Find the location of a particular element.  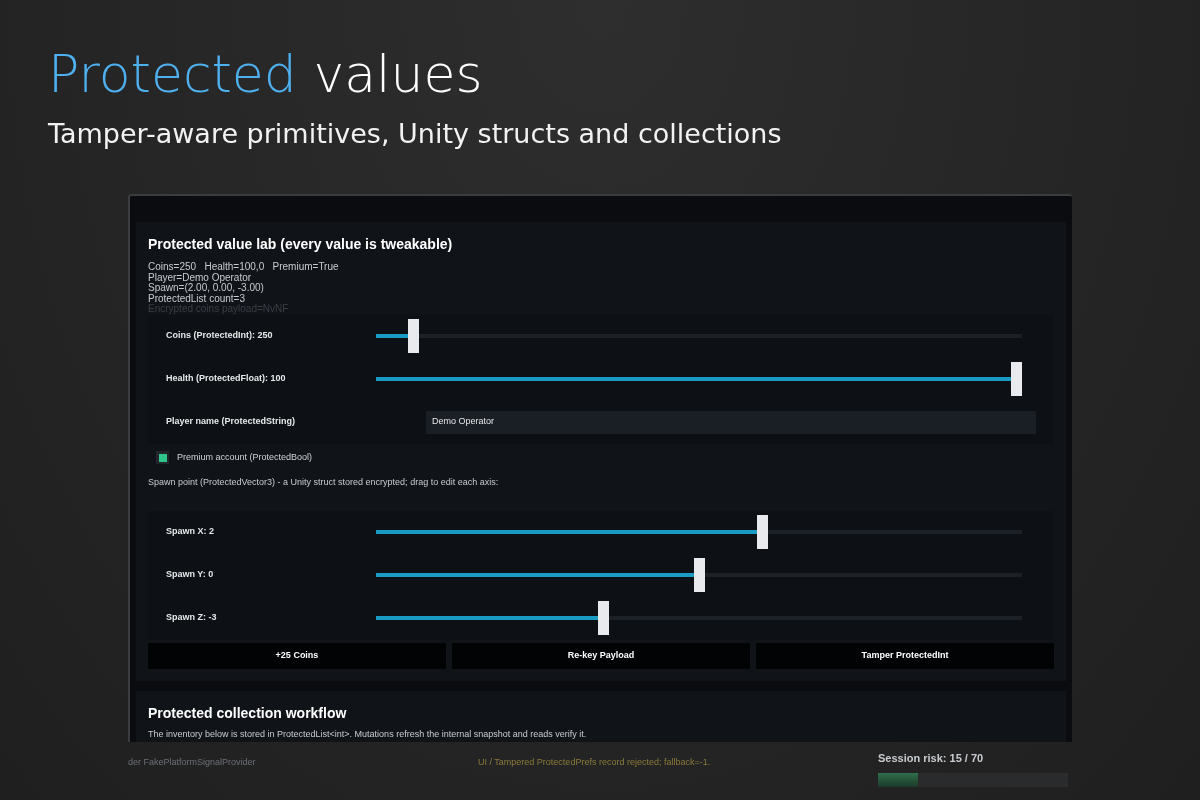

player-name-field: Demo Operator is located at coordinates (731, 422).